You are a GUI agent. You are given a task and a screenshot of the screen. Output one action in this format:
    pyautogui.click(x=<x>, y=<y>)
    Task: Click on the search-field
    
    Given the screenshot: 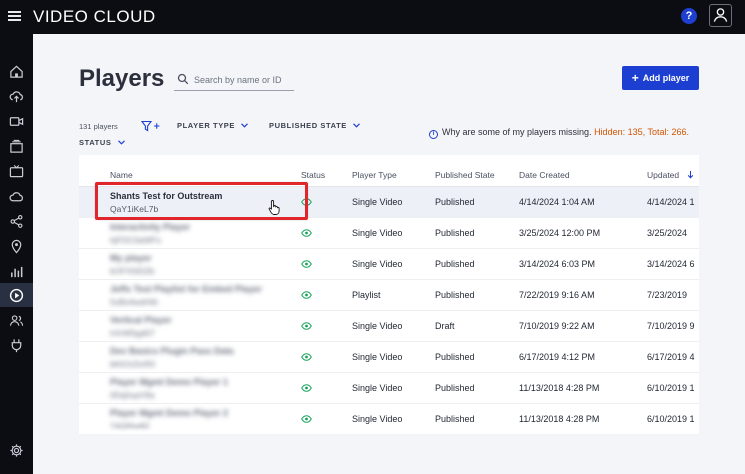 What is the action you would take?
    pyautogui.click(x=234, y=80)
    